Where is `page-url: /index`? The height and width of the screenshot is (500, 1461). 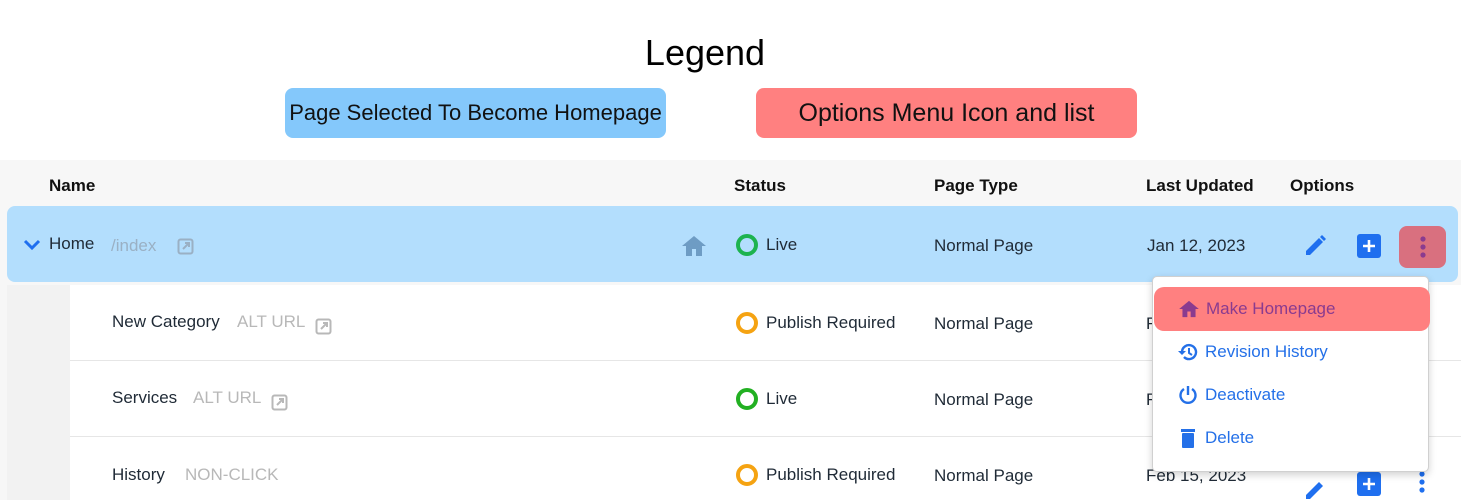
page-url: /index is located at coordinates (134, 245).